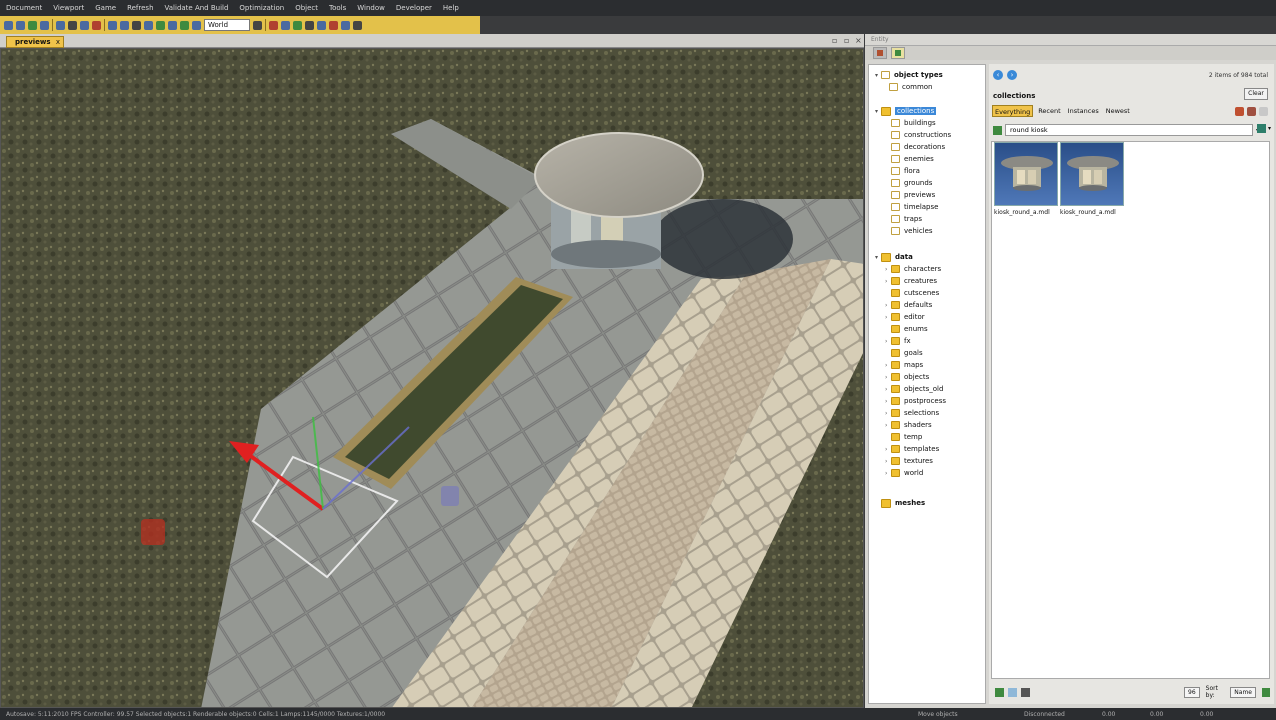 Image resolution: width=1276 pixels, height=720 pixels. I want to click on tree-item: goals, so click(904, 353).